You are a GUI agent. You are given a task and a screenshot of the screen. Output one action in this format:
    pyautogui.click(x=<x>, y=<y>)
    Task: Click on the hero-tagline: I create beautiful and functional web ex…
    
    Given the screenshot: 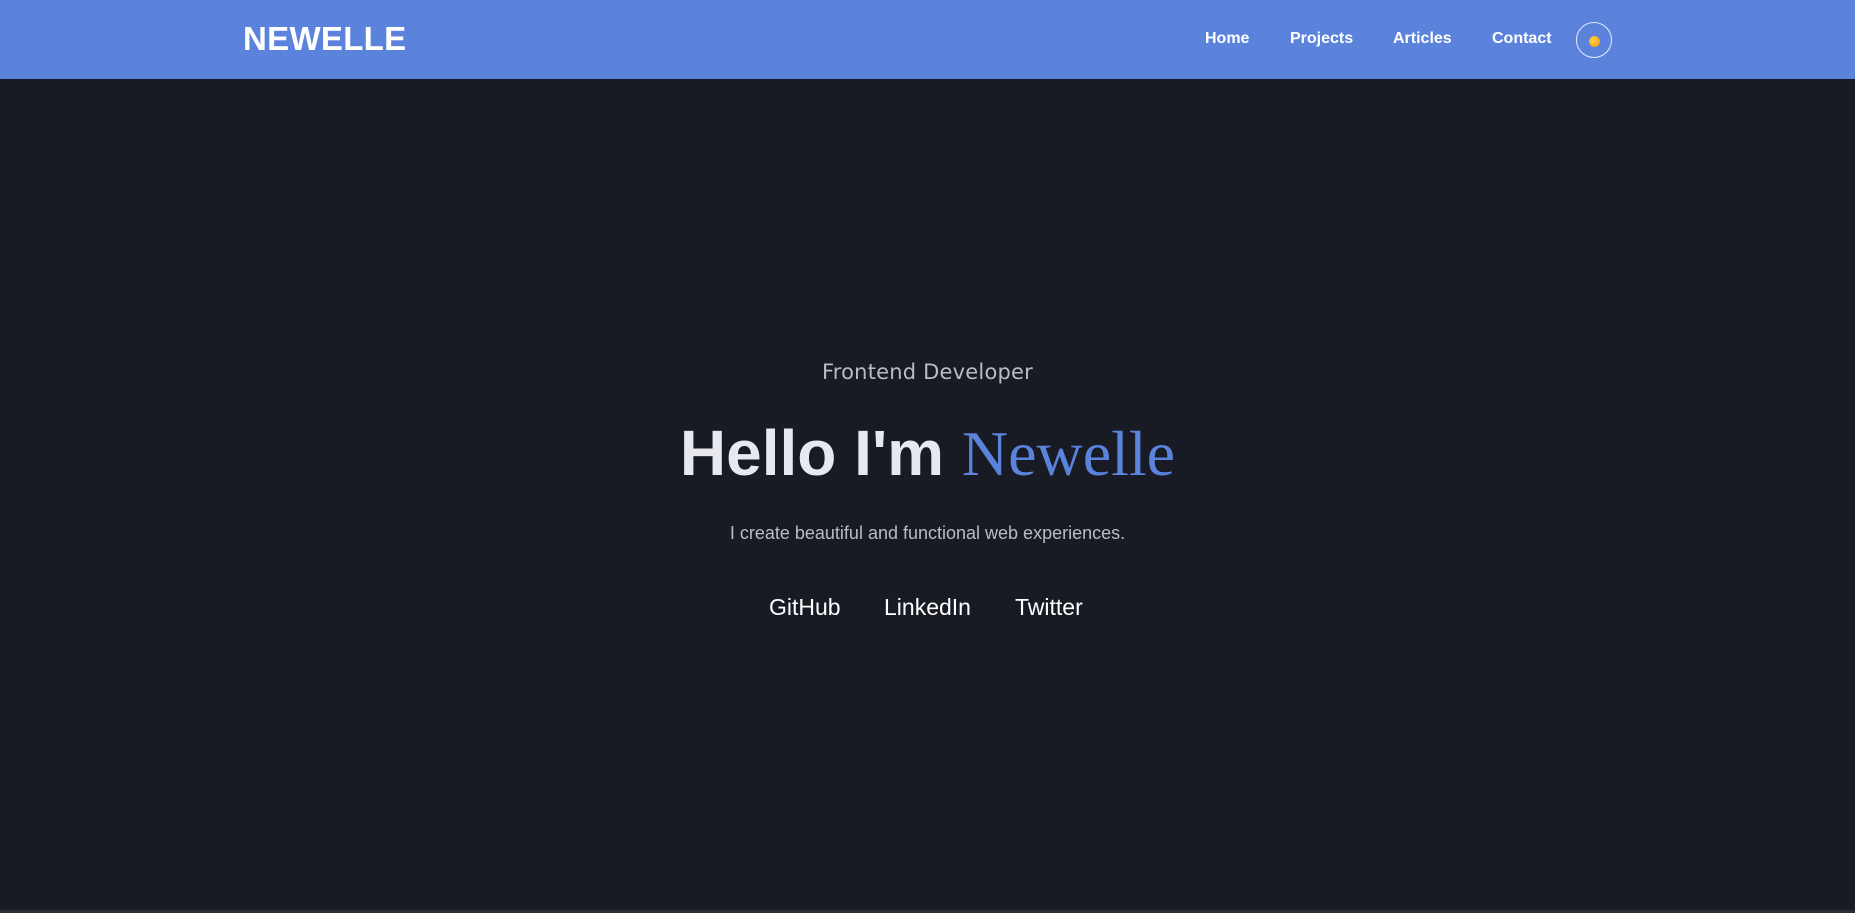 What is the action you would take?
    pyautogui.click(x=927, y=533)
    